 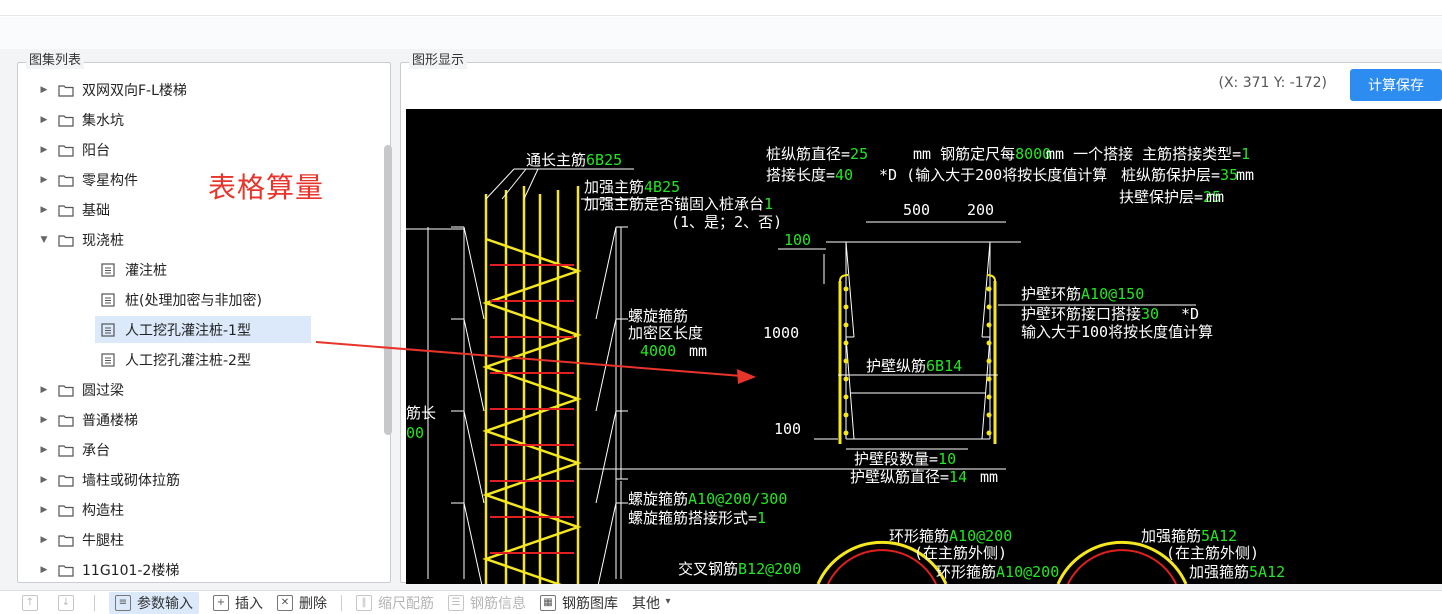 What do you see at coordinates (108, 270) in the screenshot?
I see `document-icon` at bounding box center [108, 270].